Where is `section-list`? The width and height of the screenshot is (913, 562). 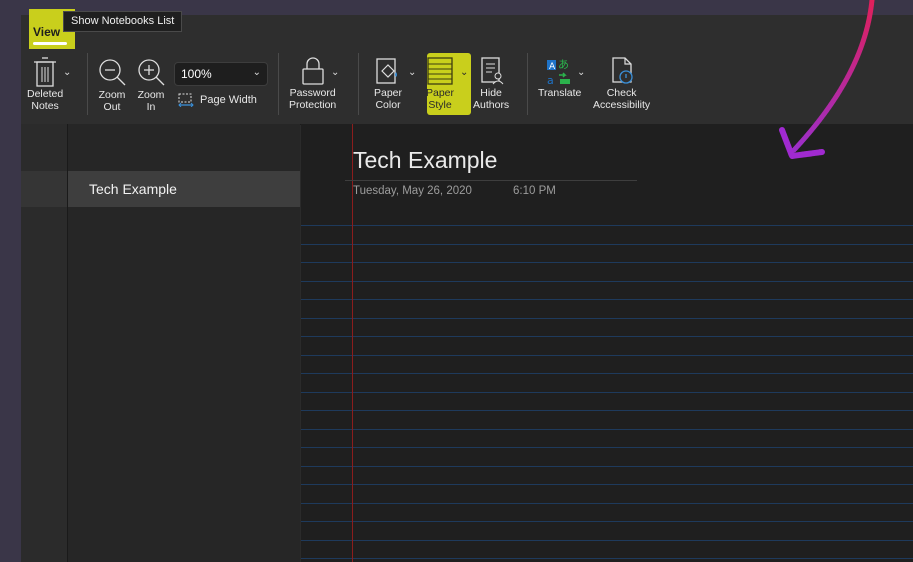 section-list is located at coordinates (44, 343).